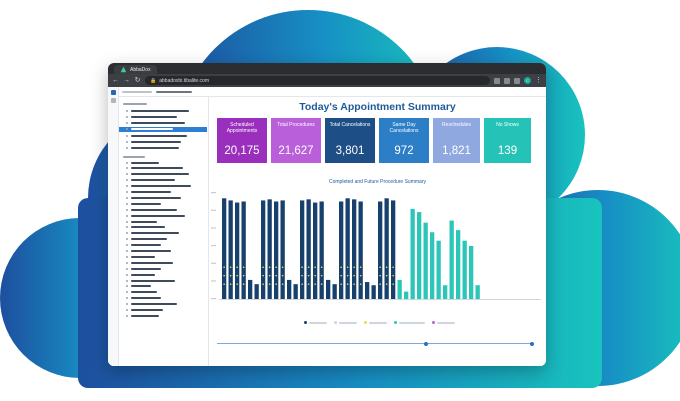  I want to click on legend-item-future, so click(345, 322).